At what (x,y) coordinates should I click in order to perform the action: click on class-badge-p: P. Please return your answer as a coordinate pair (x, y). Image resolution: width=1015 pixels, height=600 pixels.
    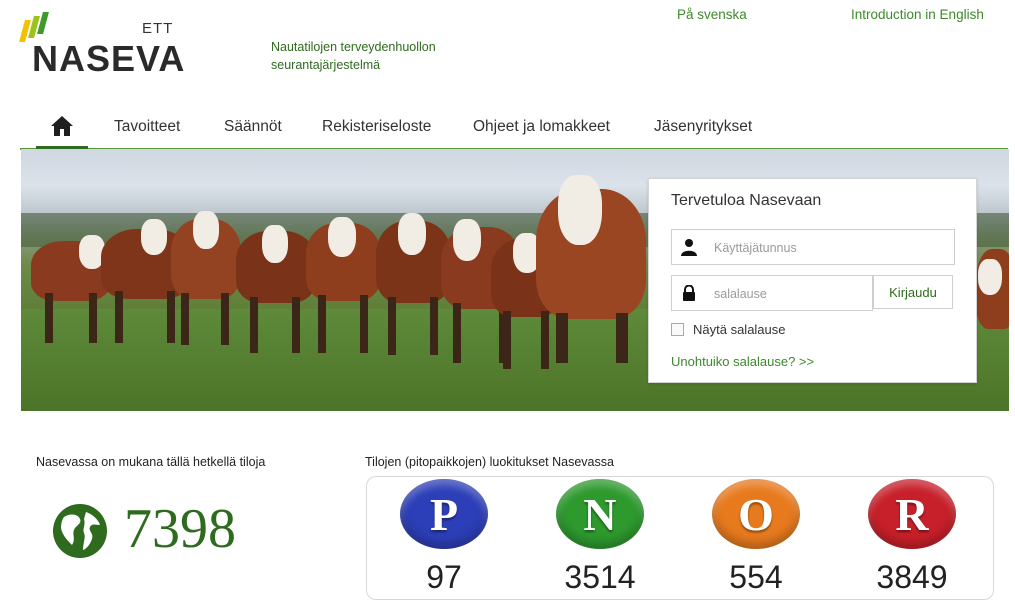
    Looking at the image, I should click on (444, 514).